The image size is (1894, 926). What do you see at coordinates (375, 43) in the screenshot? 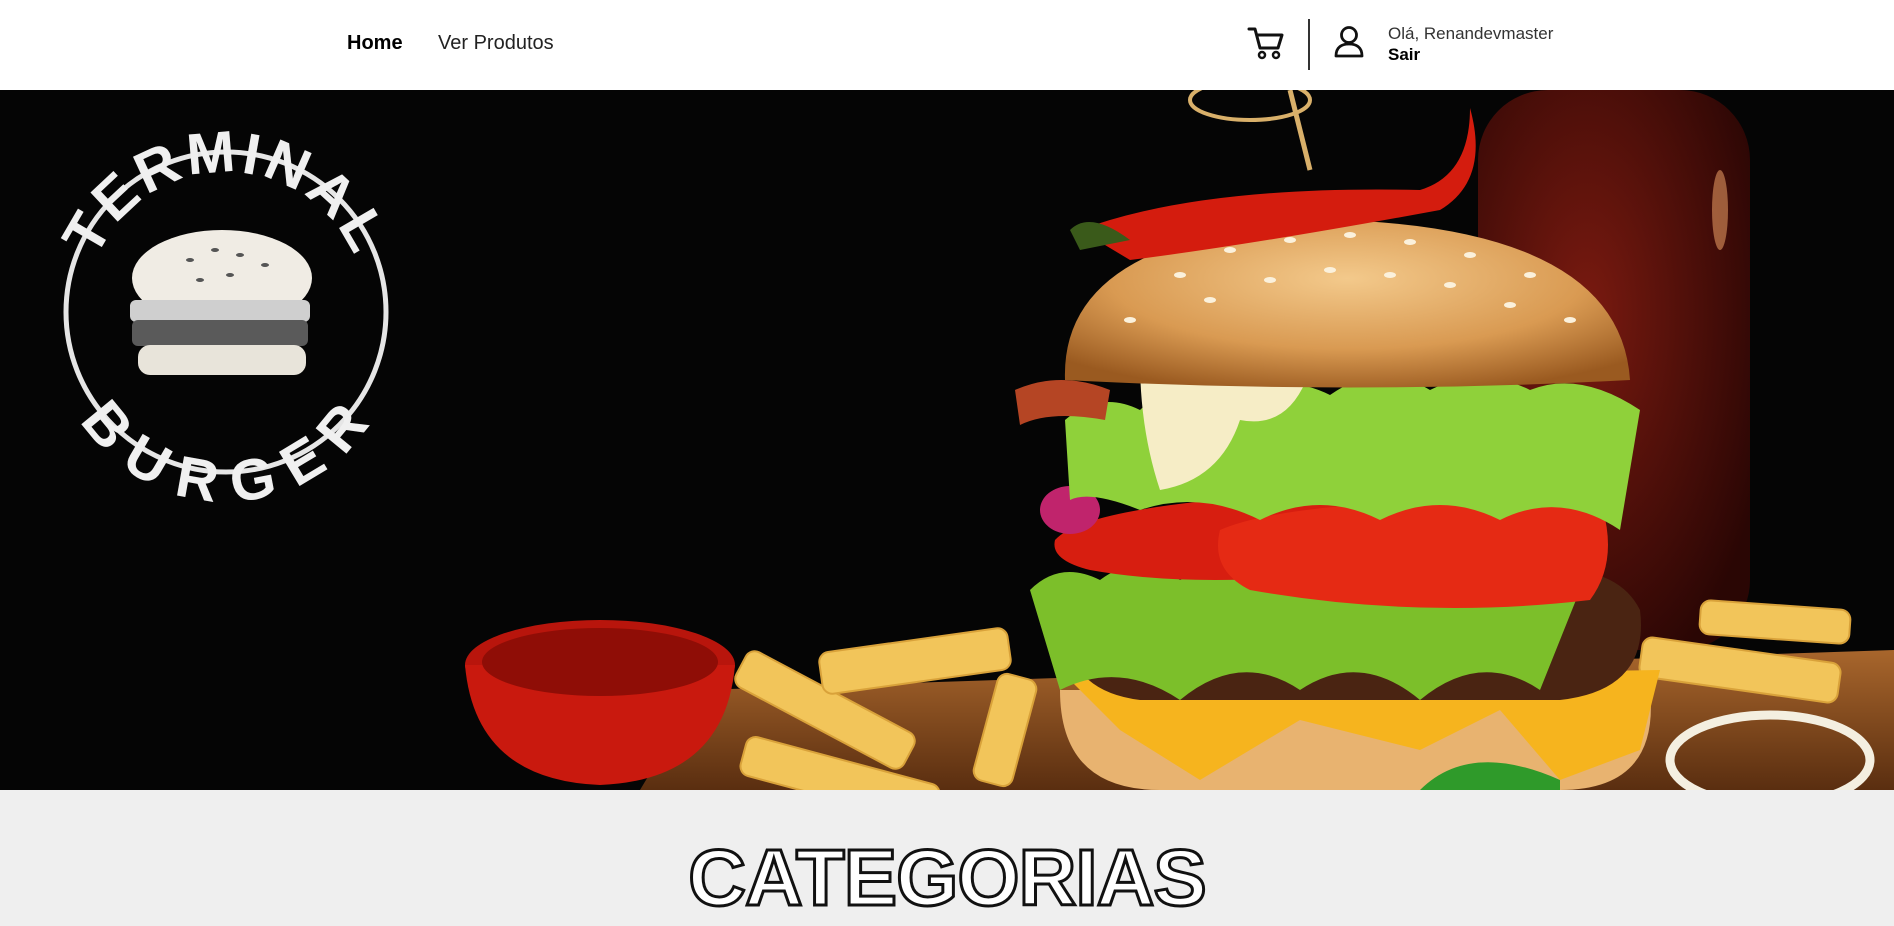
I see `nav-home-link: Home` at bounding box center [375, 43].